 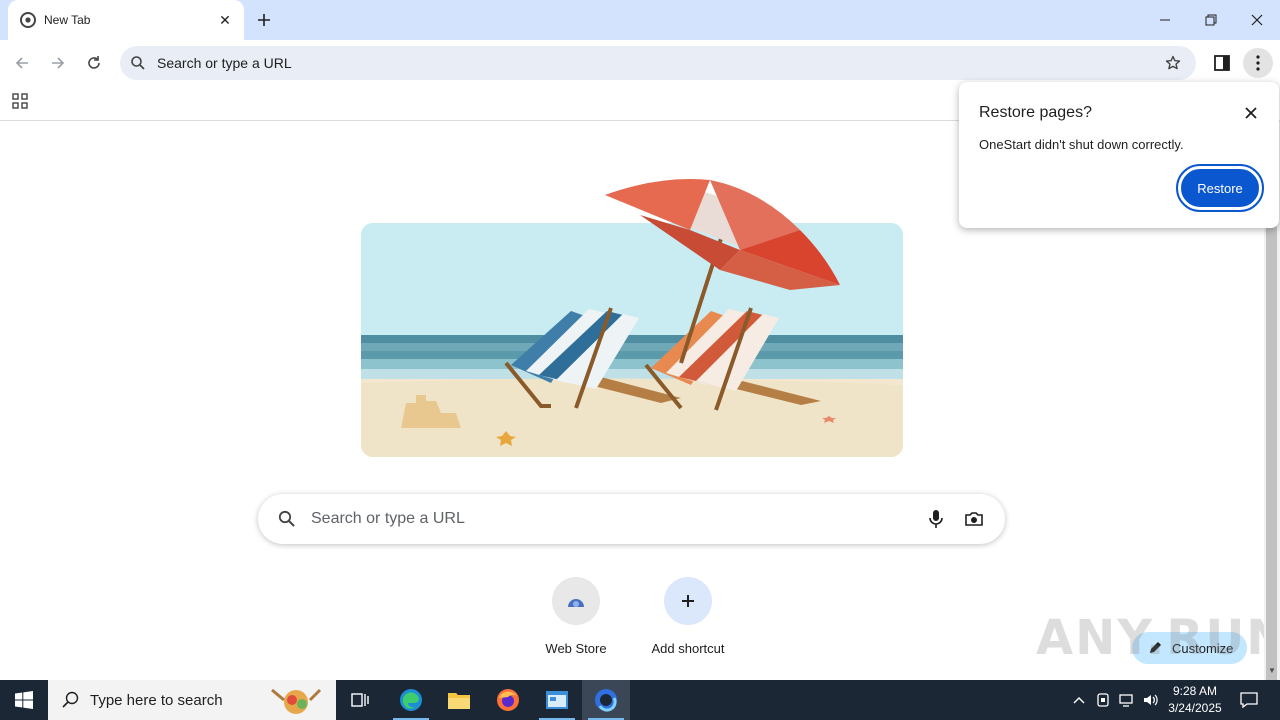 I want to click on apps-button, so click(x=20, y=101).